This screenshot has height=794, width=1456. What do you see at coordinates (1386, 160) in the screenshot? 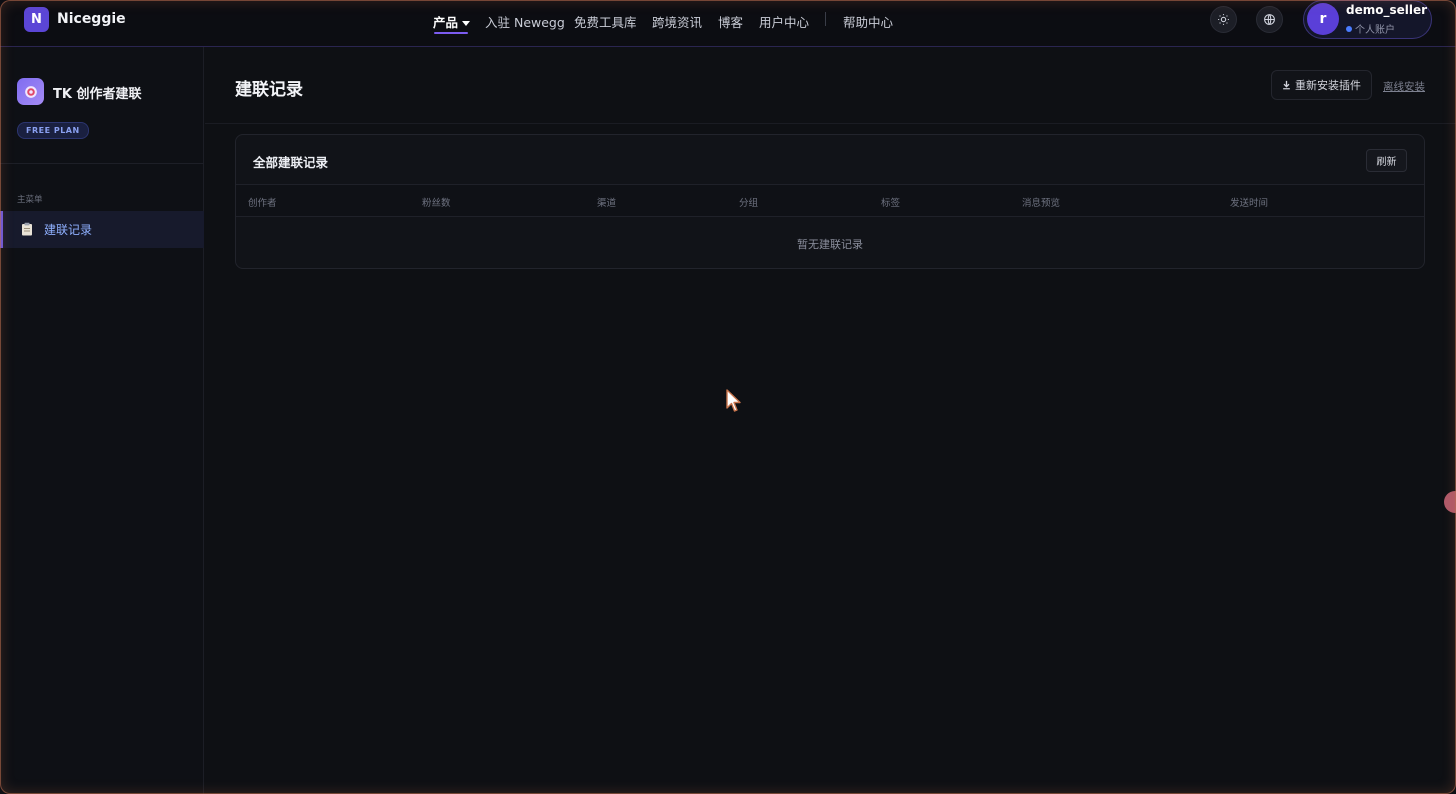
I see `refresh-button: 刷新` at bounding box center [1386, 160].